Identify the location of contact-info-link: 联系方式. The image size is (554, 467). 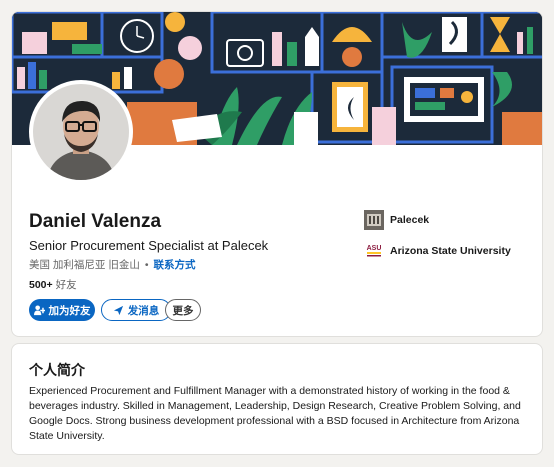
(175, 264).